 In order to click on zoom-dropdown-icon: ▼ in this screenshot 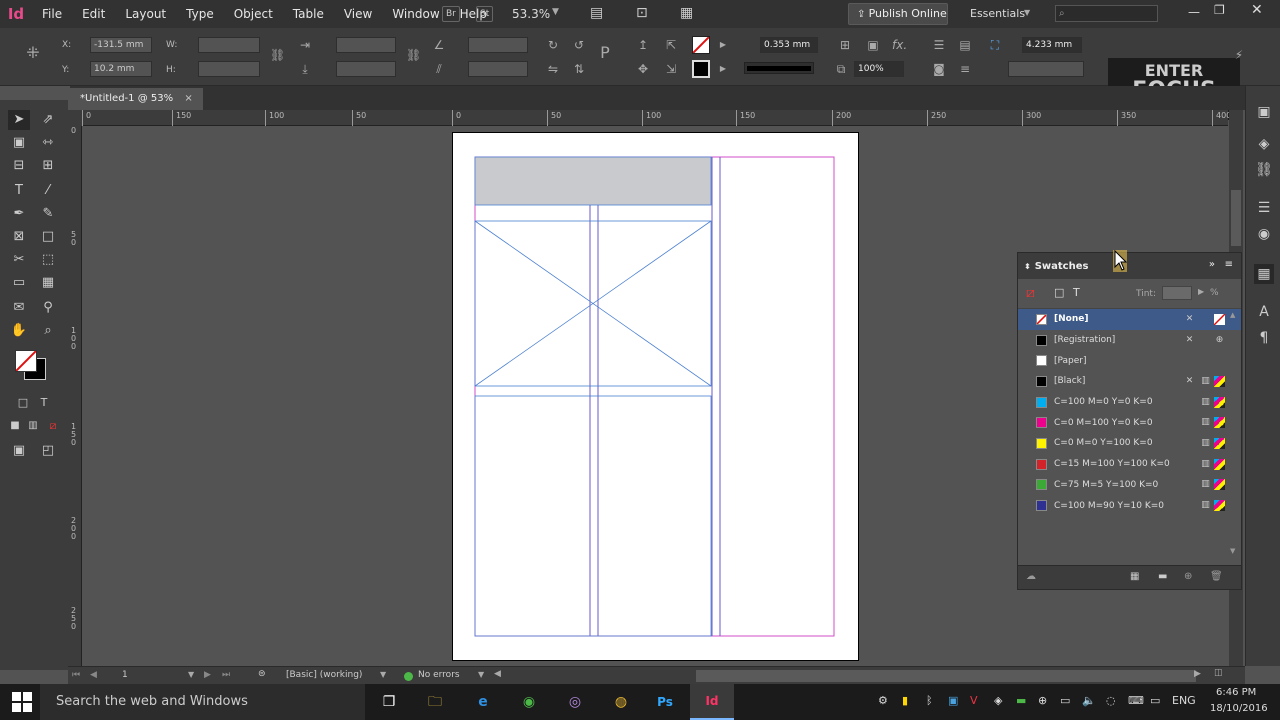, I will do `click(555, 12)`.